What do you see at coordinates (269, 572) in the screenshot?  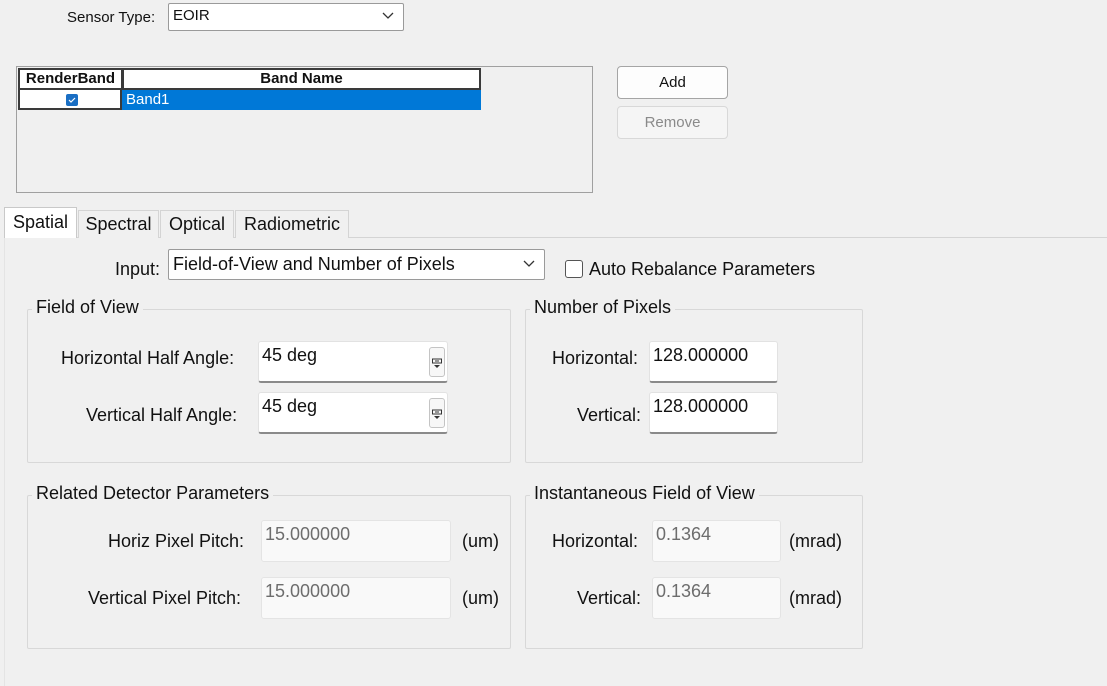 I see `detector-parameters-group` at bounding box center [269, 572].